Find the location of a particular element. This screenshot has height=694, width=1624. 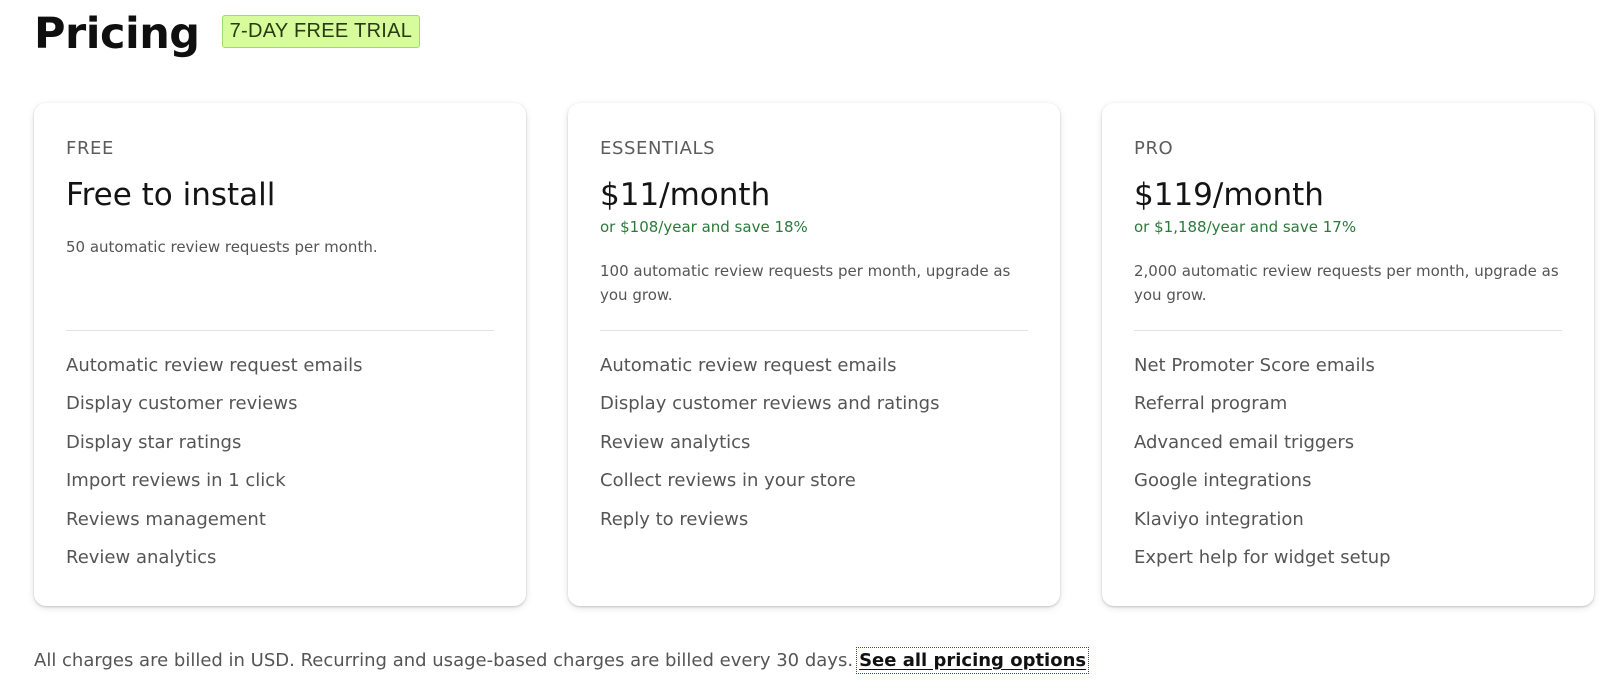

feature-item: Import reviews in 1 click is located at coordinates (176, 481).